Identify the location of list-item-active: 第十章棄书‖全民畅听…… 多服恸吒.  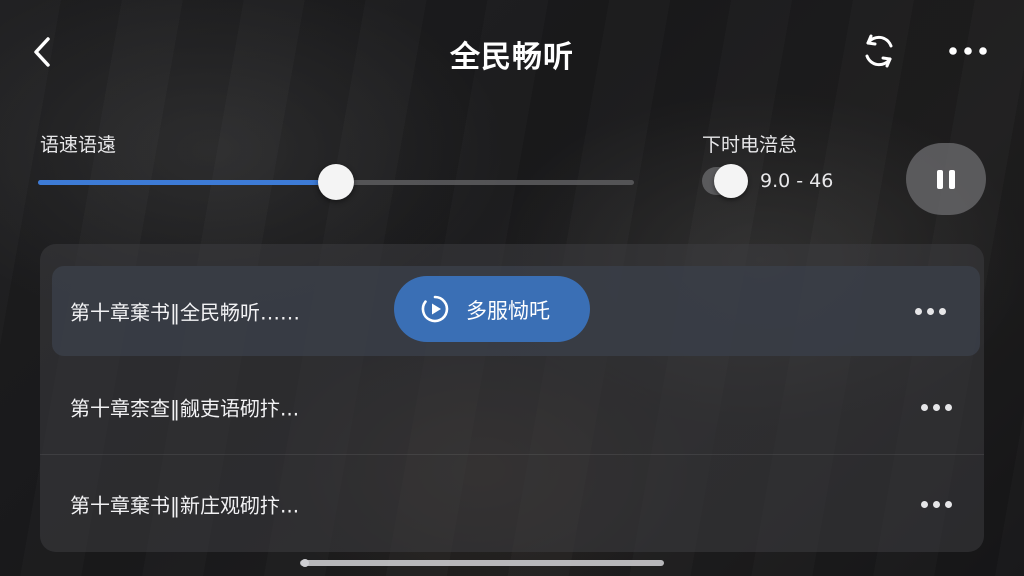
(516, 311).